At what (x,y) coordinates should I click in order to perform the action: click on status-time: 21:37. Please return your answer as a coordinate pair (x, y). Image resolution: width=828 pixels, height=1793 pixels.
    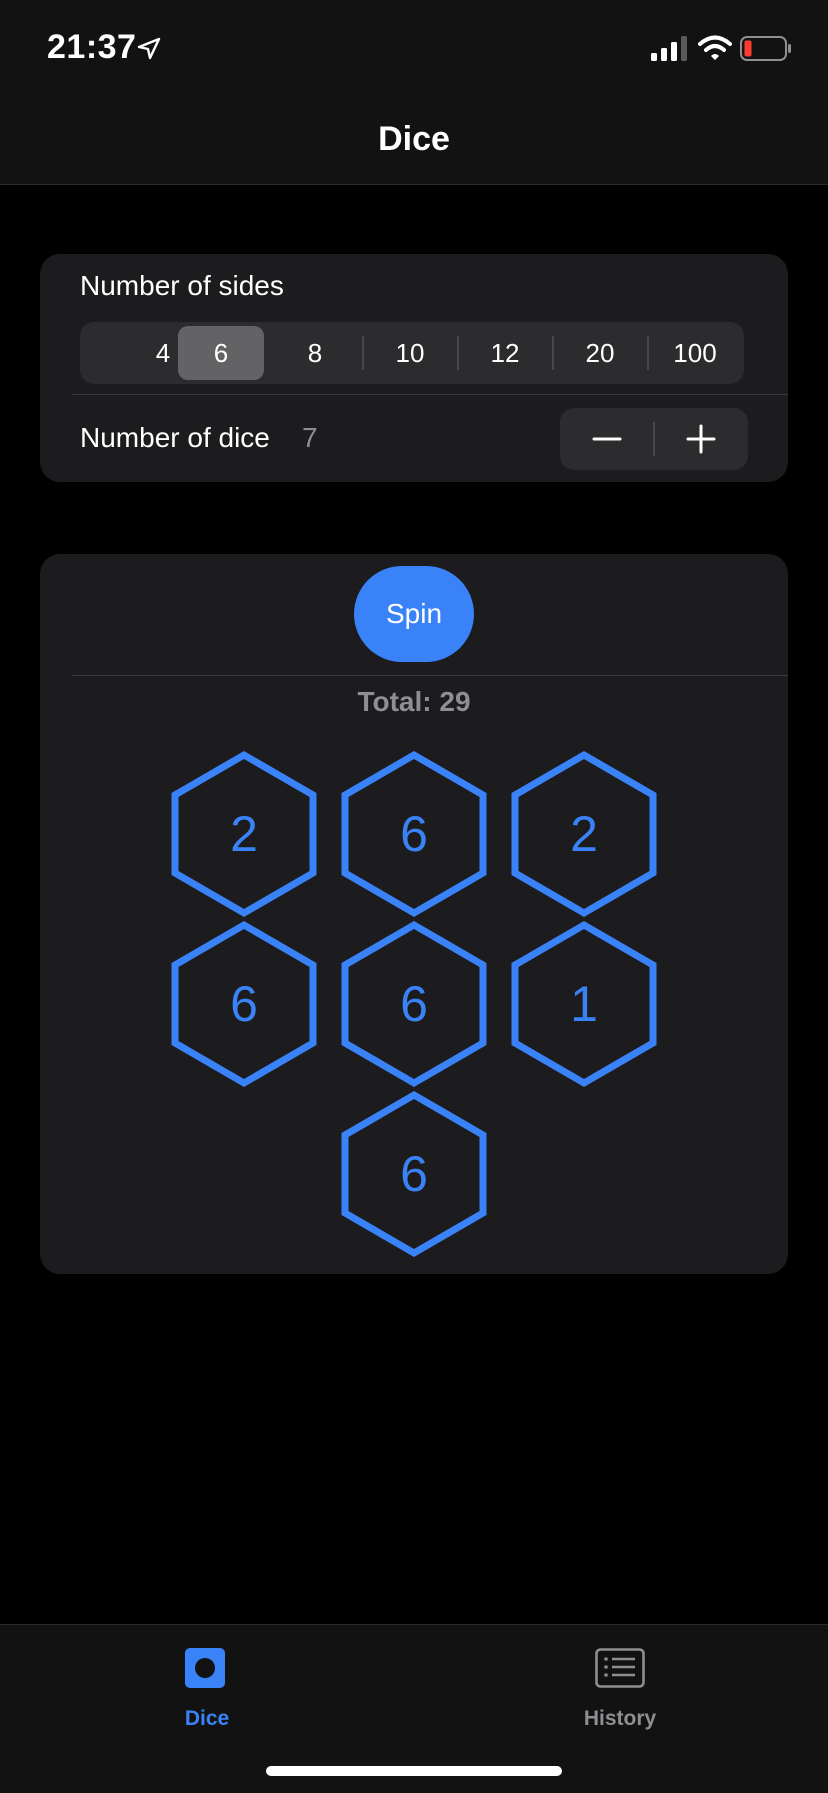
    Looking at the image, I should click on (92, 47).